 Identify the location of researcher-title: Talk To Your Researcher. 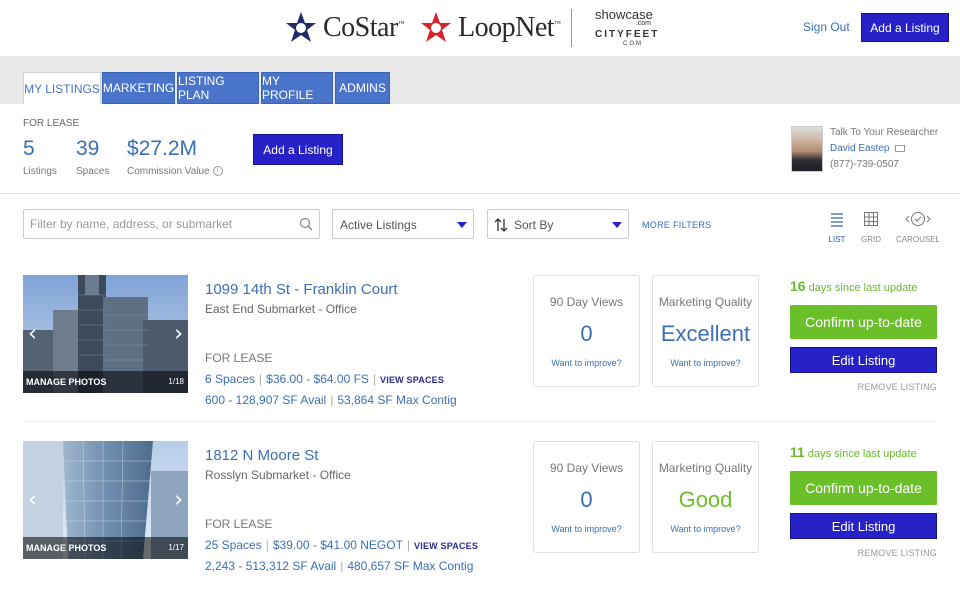
(884, 132).